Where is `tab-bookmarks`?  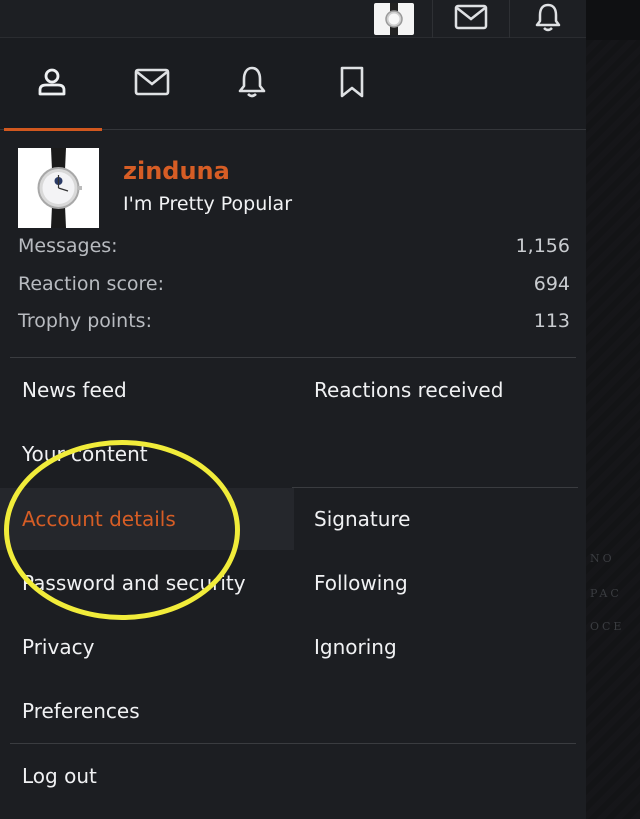 tab-bookmarks is located at coordinates (352, 84).